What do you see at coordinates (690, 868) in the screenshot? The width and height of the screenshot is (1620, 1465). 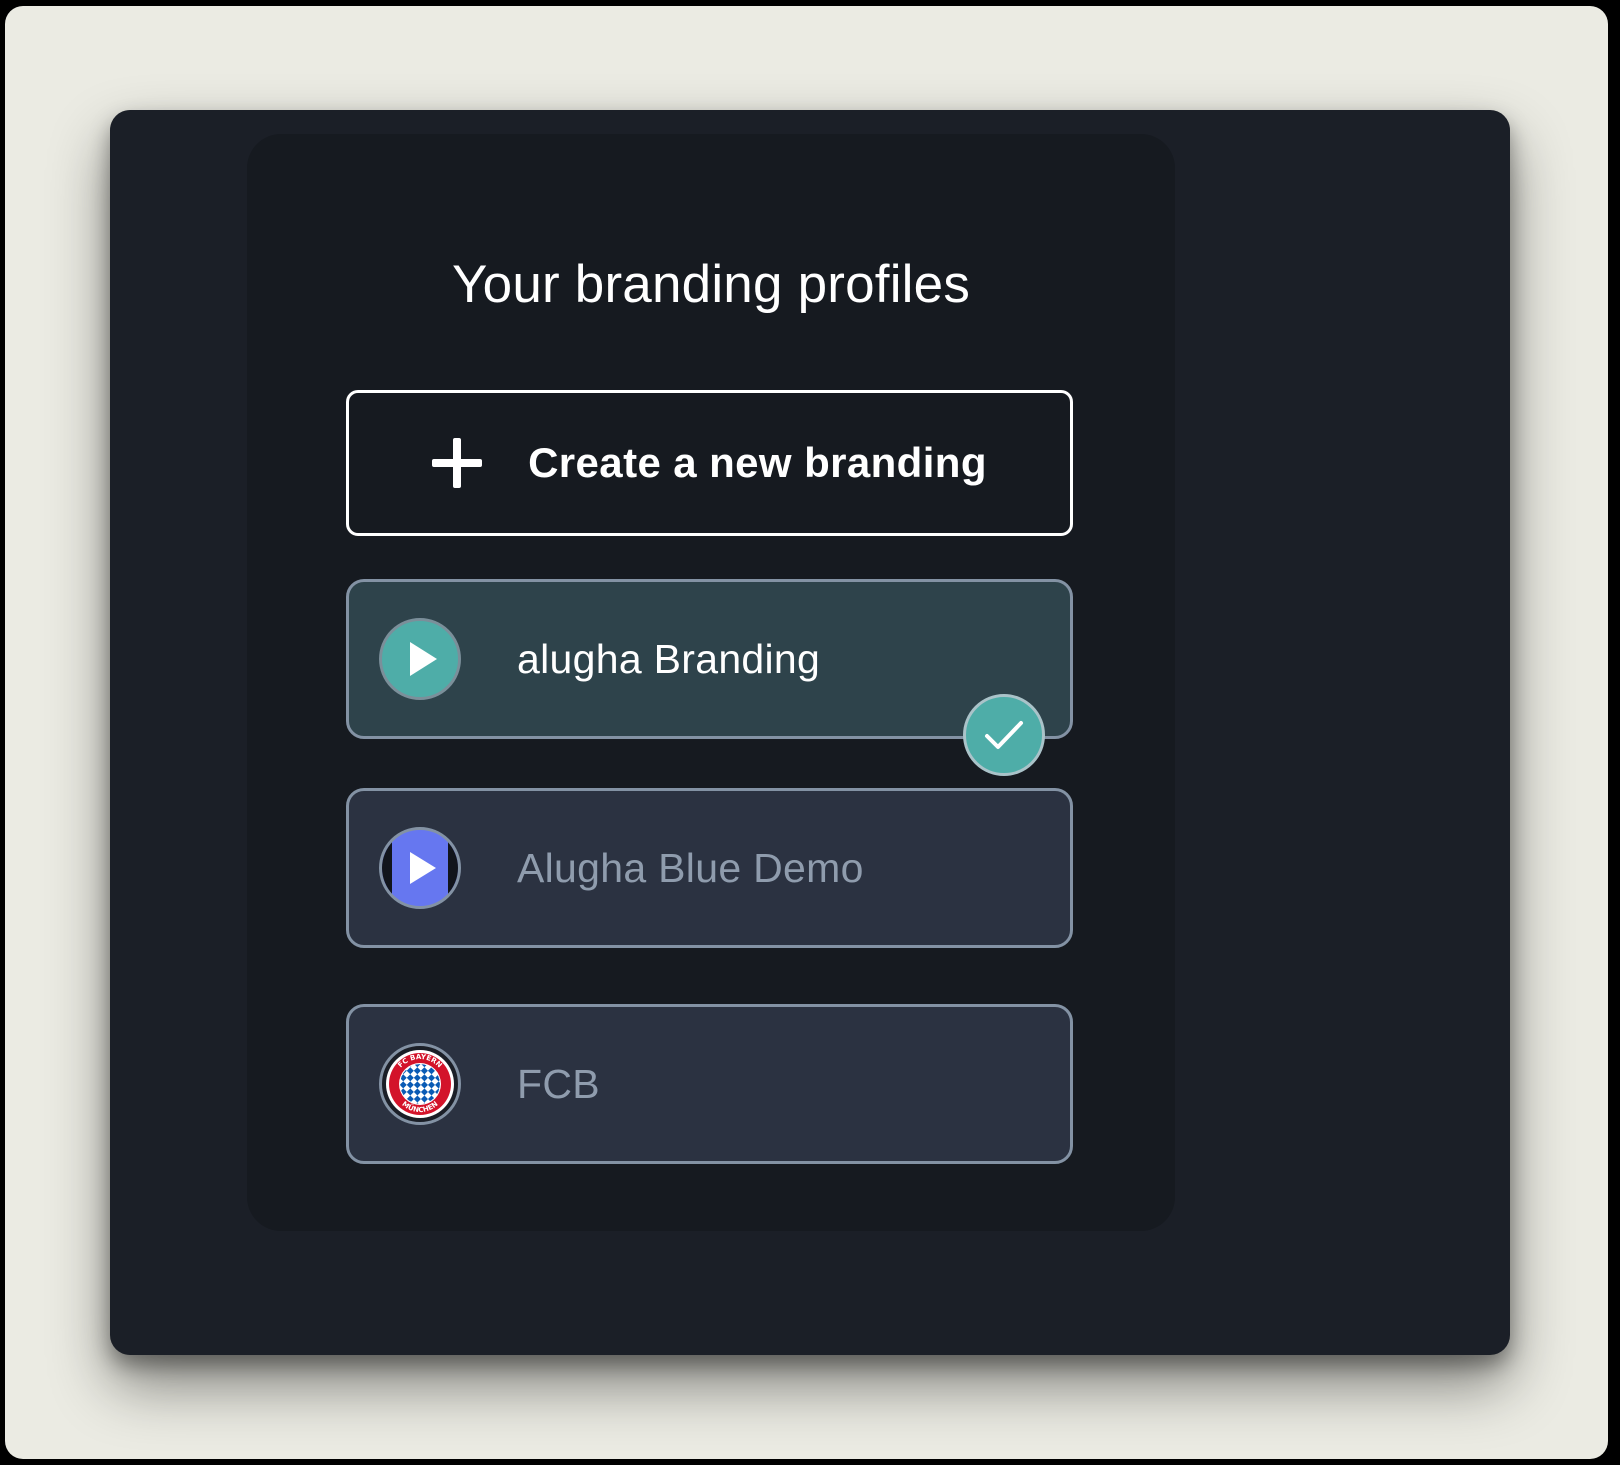 I see `profile-name: Alugha Blue Demo` at bounding box center [690, 868].